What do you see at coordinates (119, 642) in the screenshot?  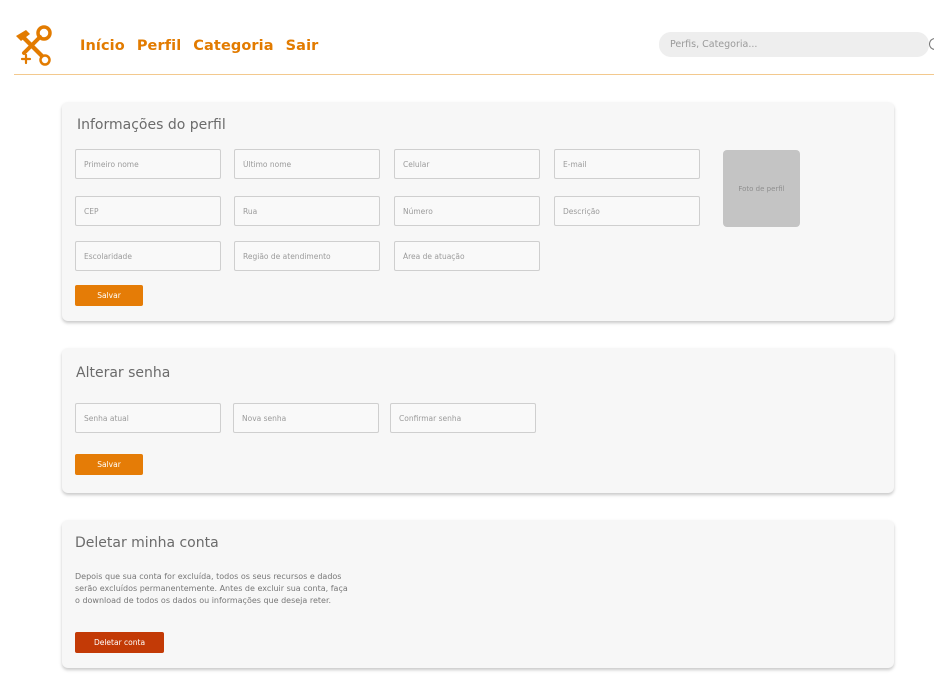 I see `delete-account-button: Deletar conta` at bounding box center [119, 642].